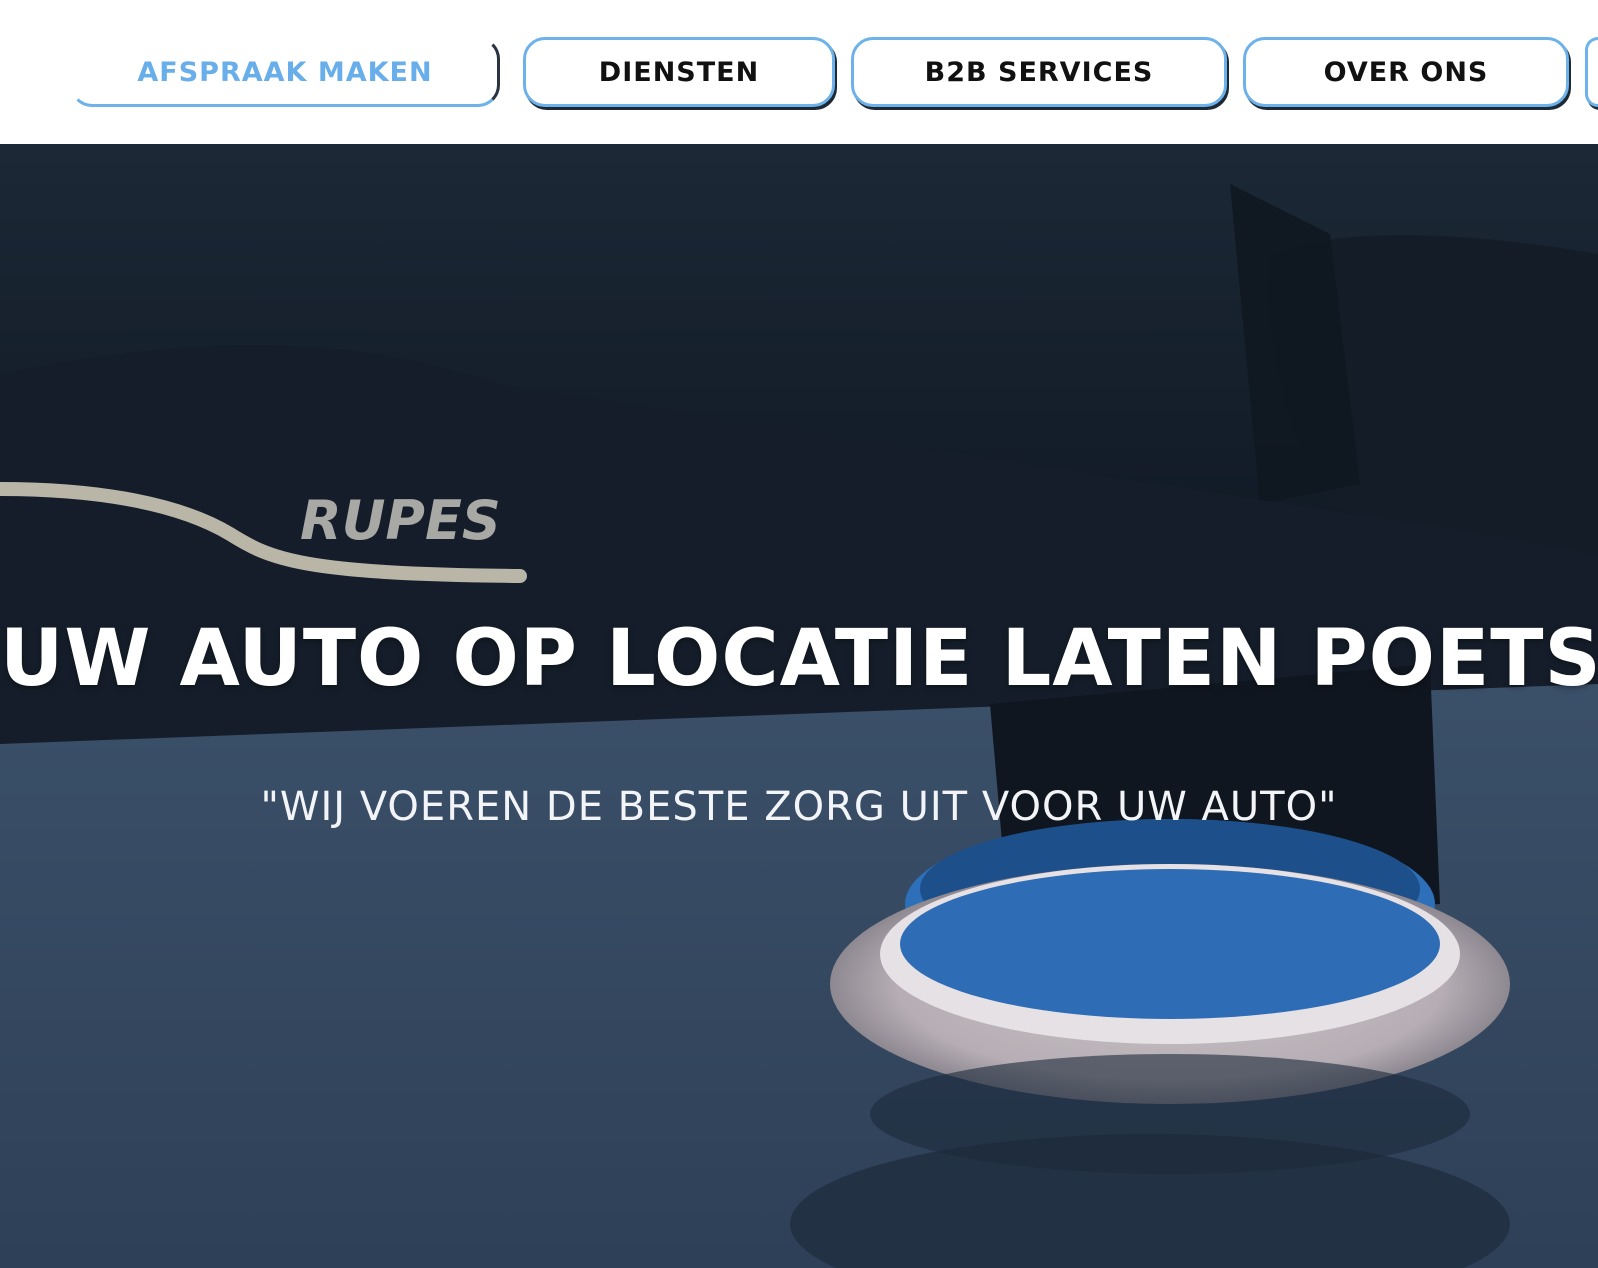  What do you see at coordinates (679, 72) in the screenshot?
I see `nav-button-diensten: DIENSTEN` at bounding box center [679, 72].